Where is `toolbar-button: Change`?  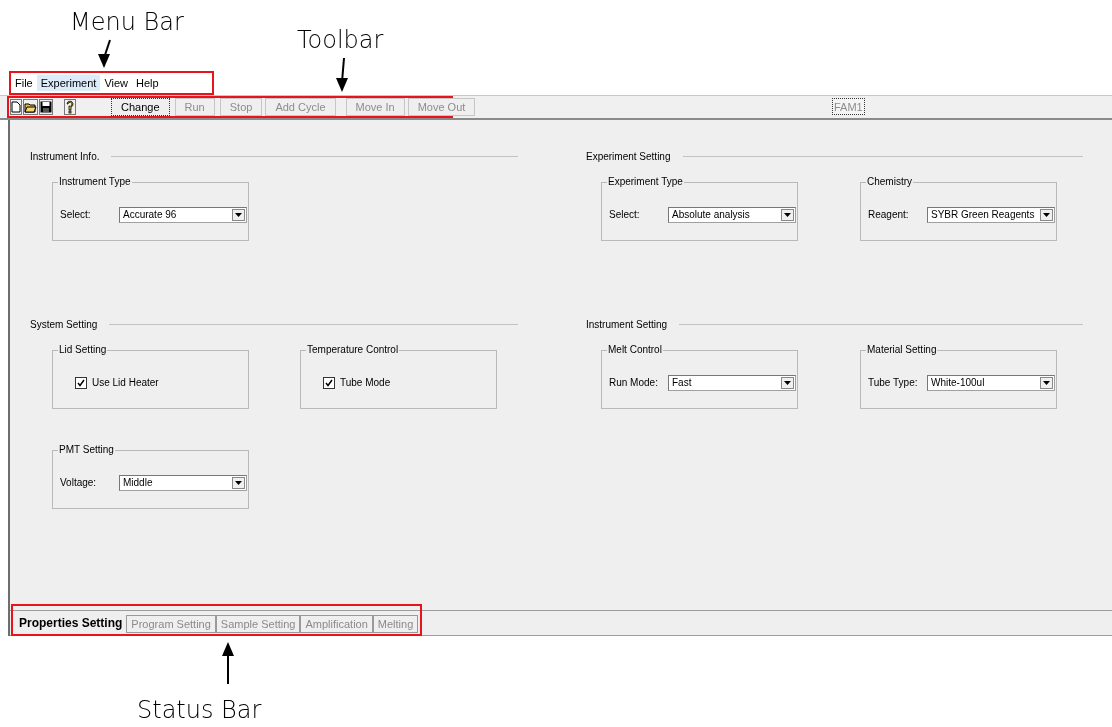
toolbar-button: Change is located at coordinates (140, 107).